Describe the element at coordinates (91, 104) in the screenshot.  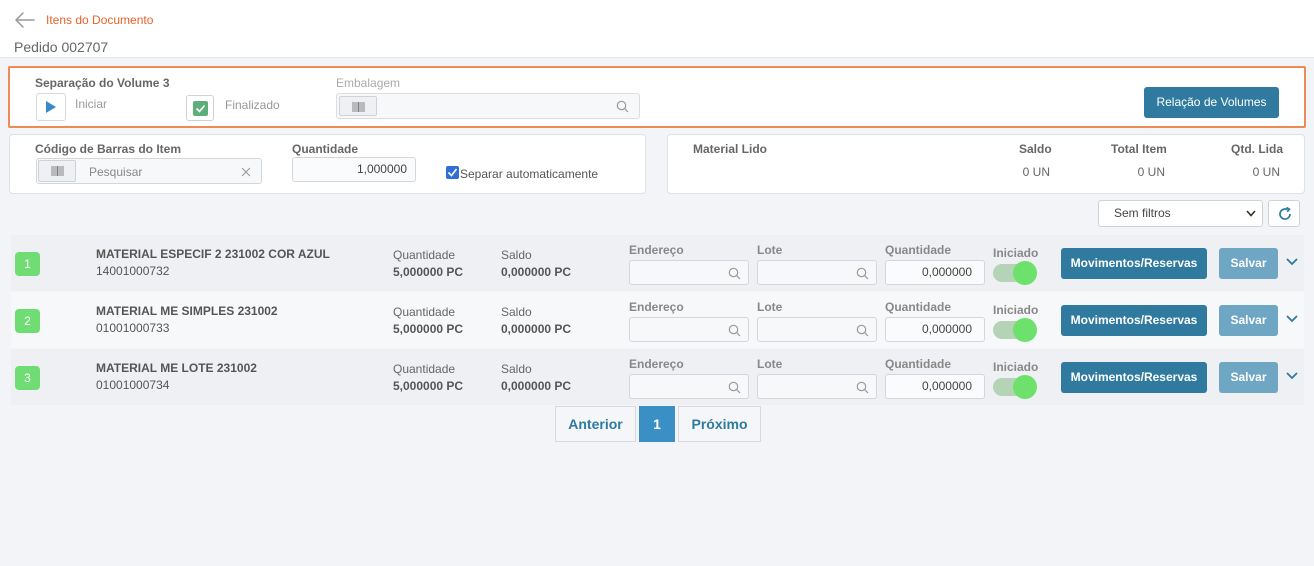
I see `start-label: Iniciar` at that location.